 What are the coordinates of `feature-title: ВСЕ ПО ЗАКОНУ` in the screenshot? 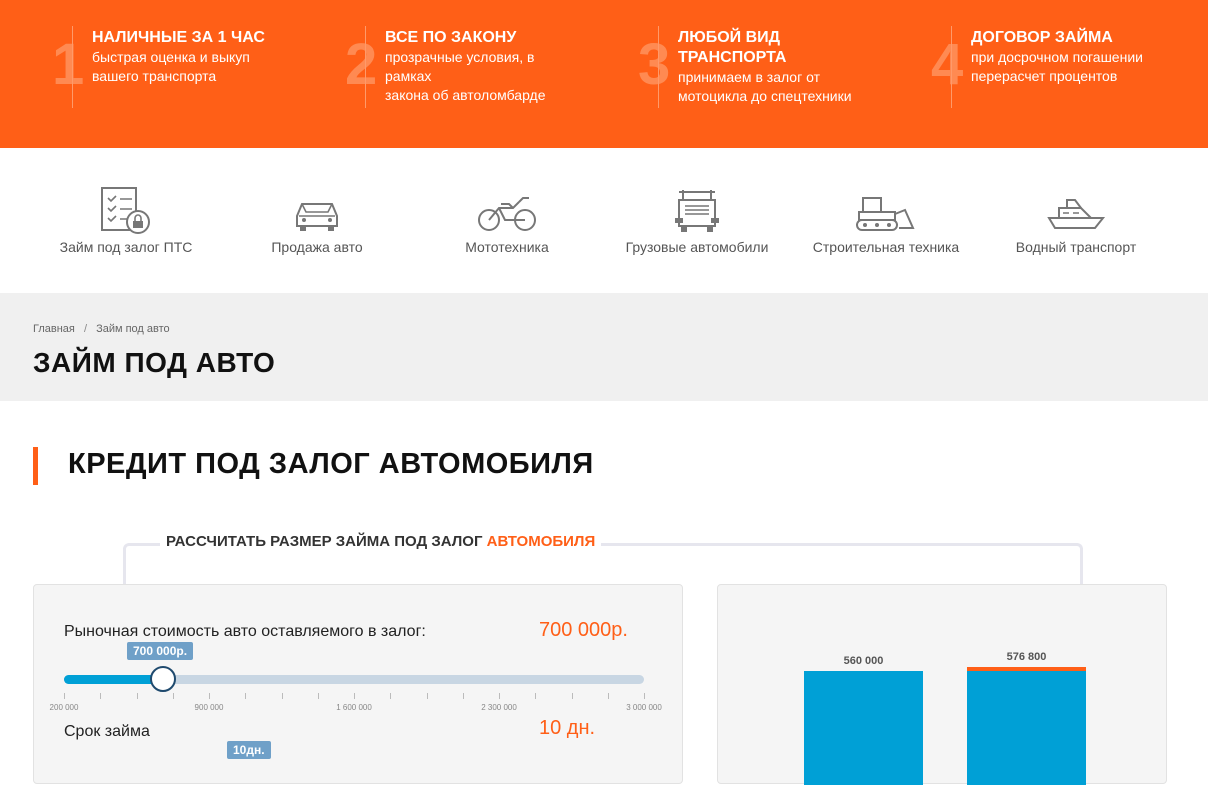 It's located at (451, 37).